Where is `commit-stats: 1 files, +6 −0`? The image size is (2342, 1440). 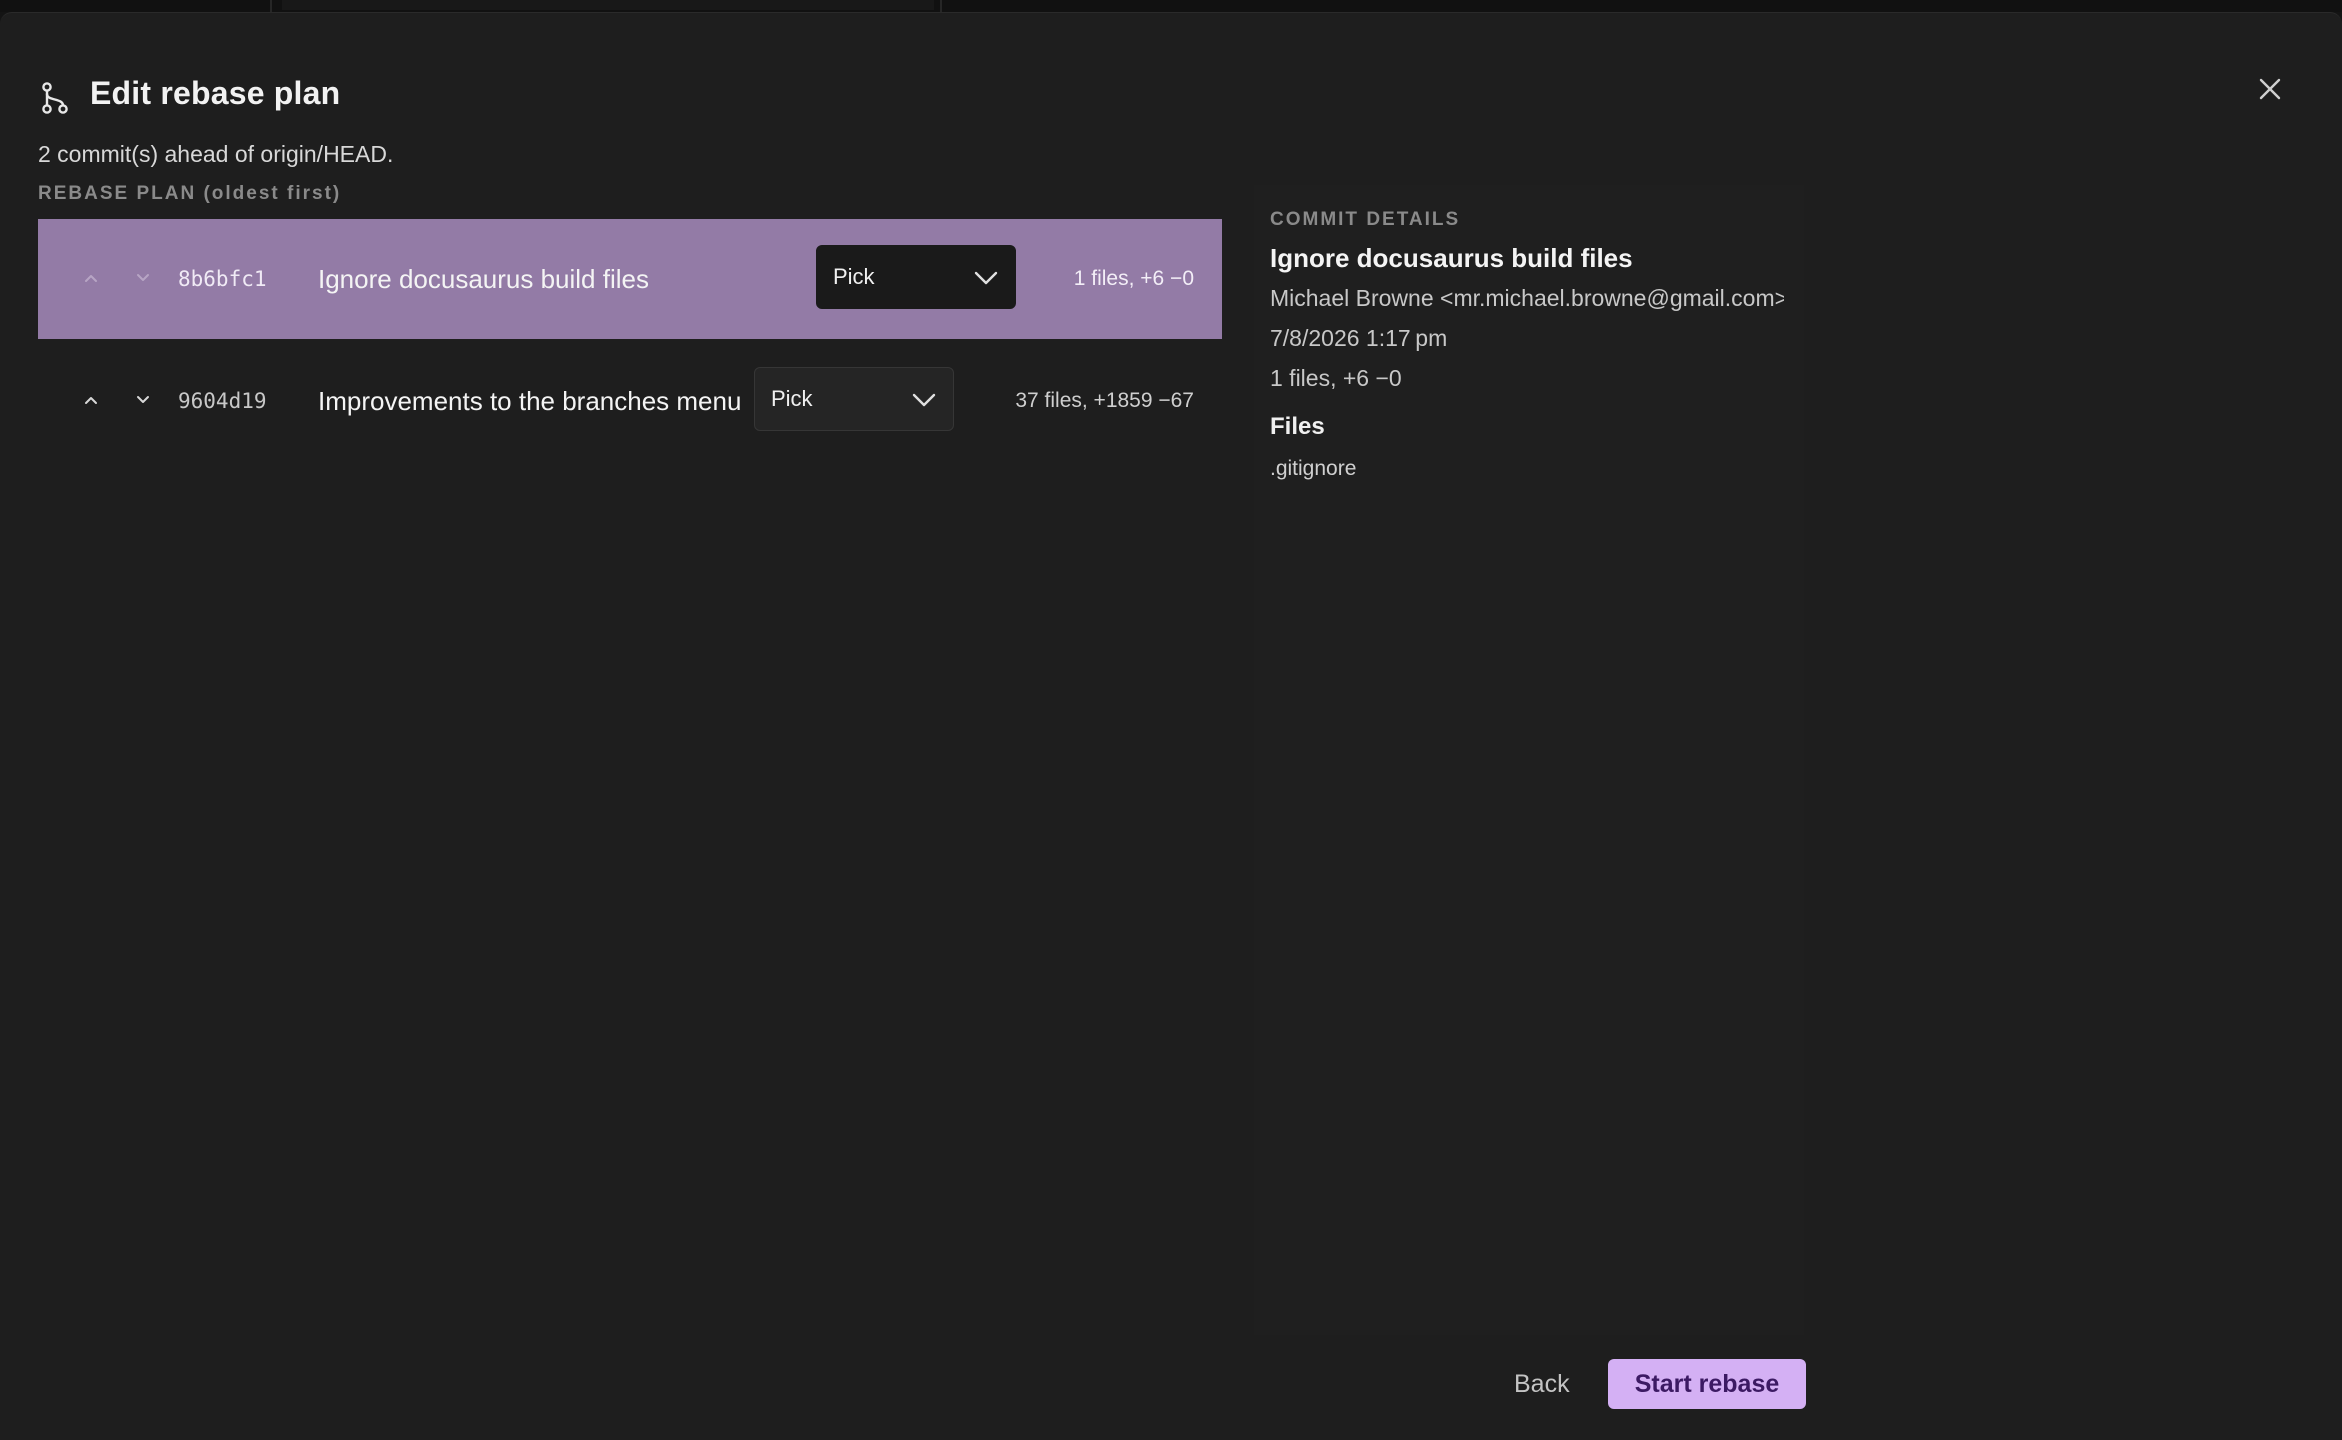
commit-stats: 1 files, +6 −0 is located at coordinates (1133, 278).